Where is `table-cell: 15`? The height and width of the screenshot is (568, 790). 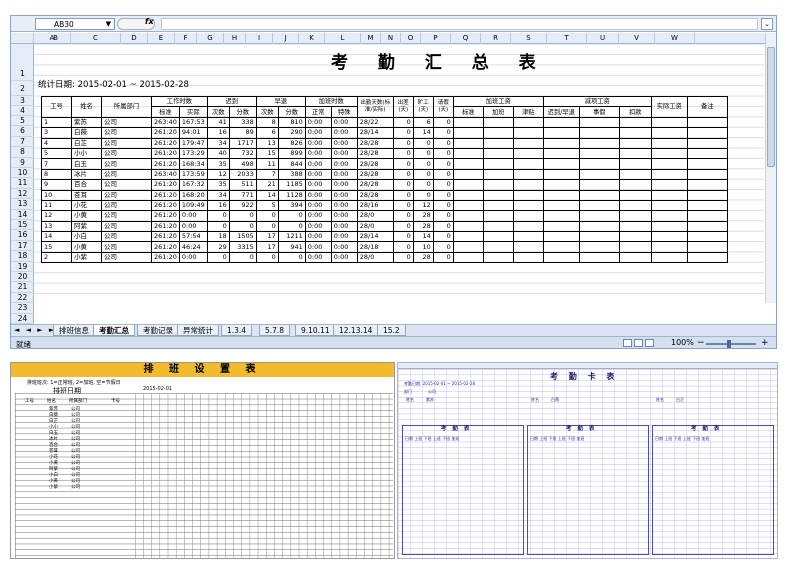
table-cell: 15 is located at coordinates (56, 247).